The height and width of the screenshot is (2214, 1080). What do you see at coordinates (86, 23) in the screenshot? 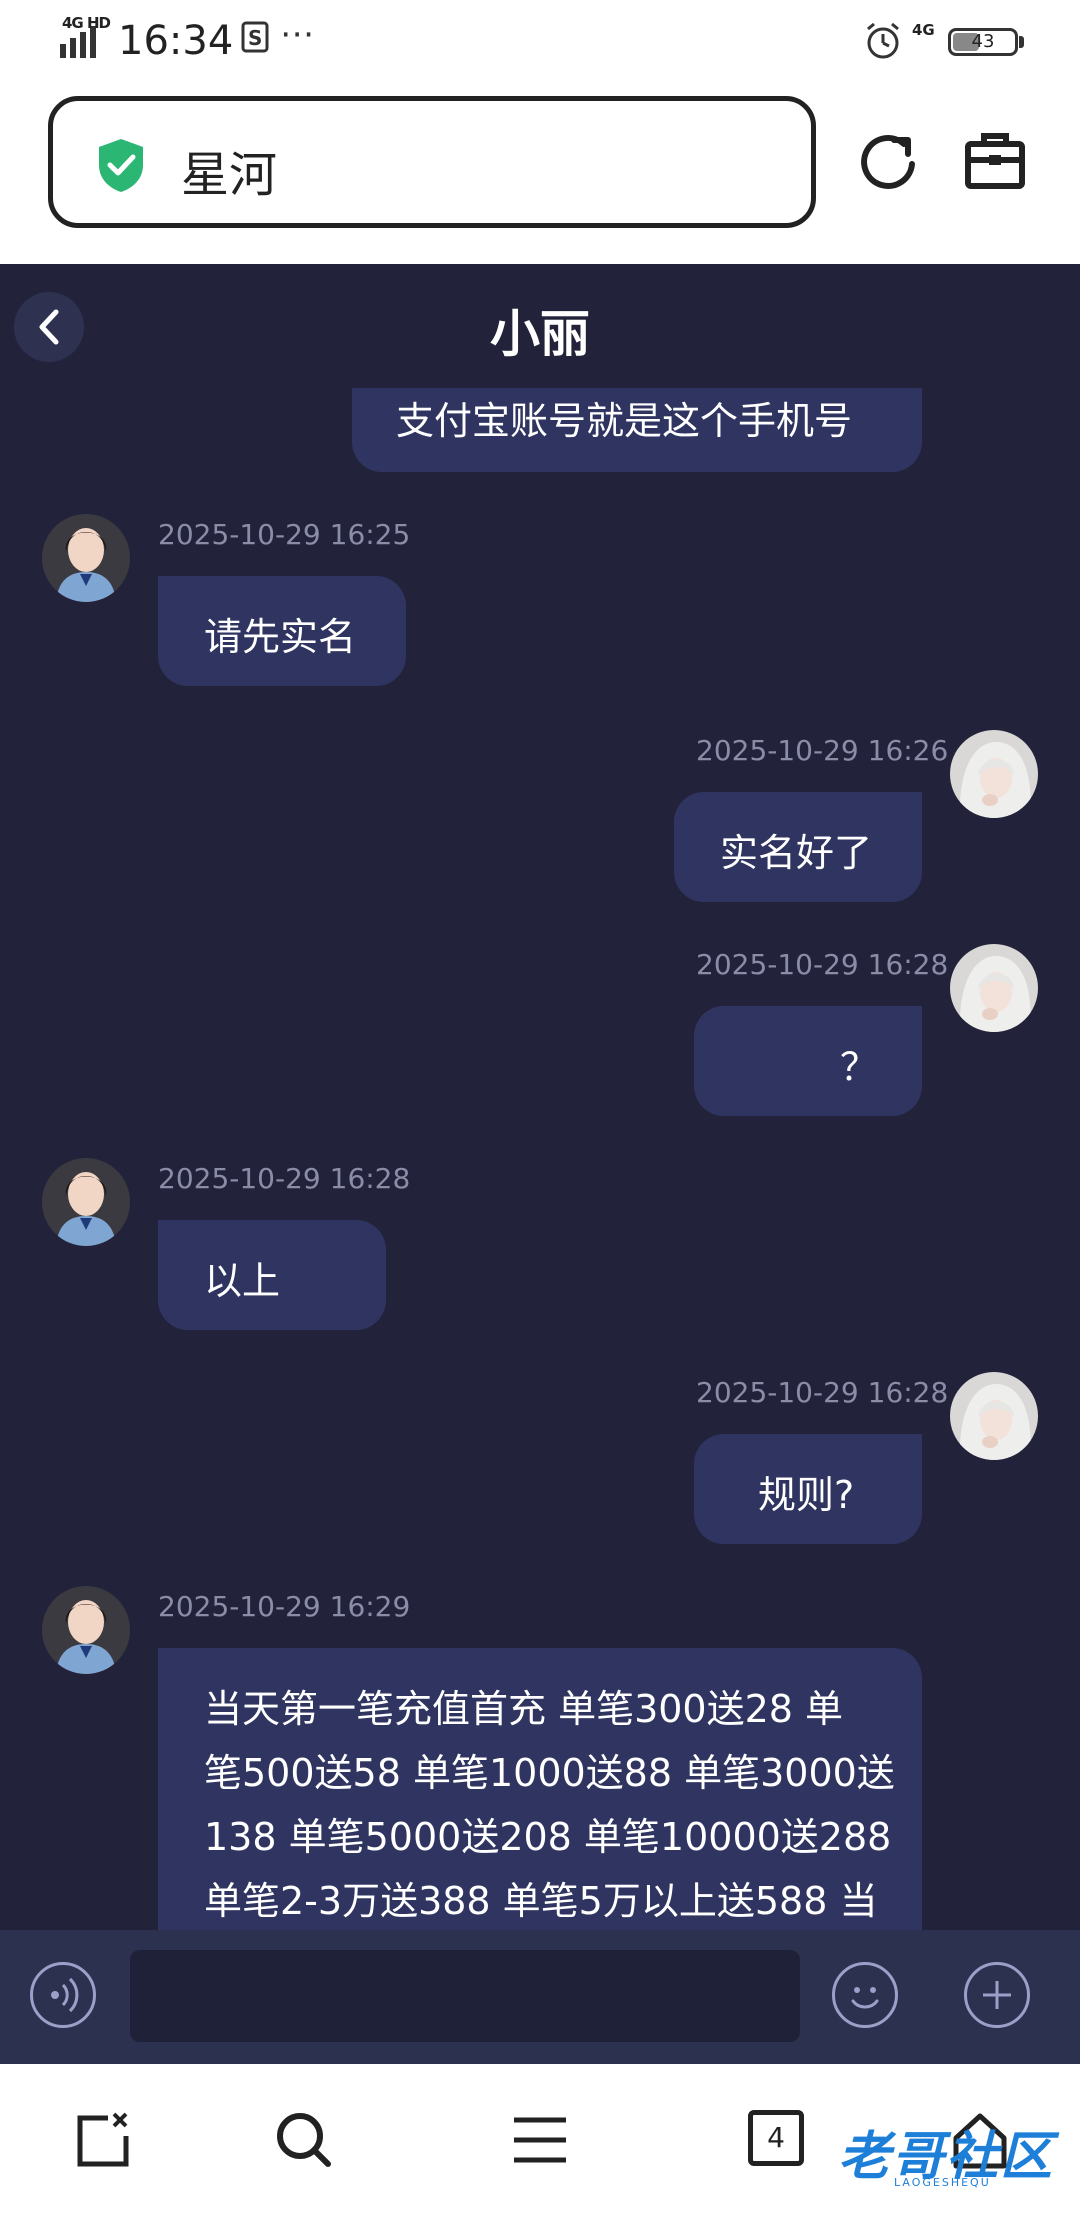
I see `network-type: 4G HD` at bounding box center [86, 23].